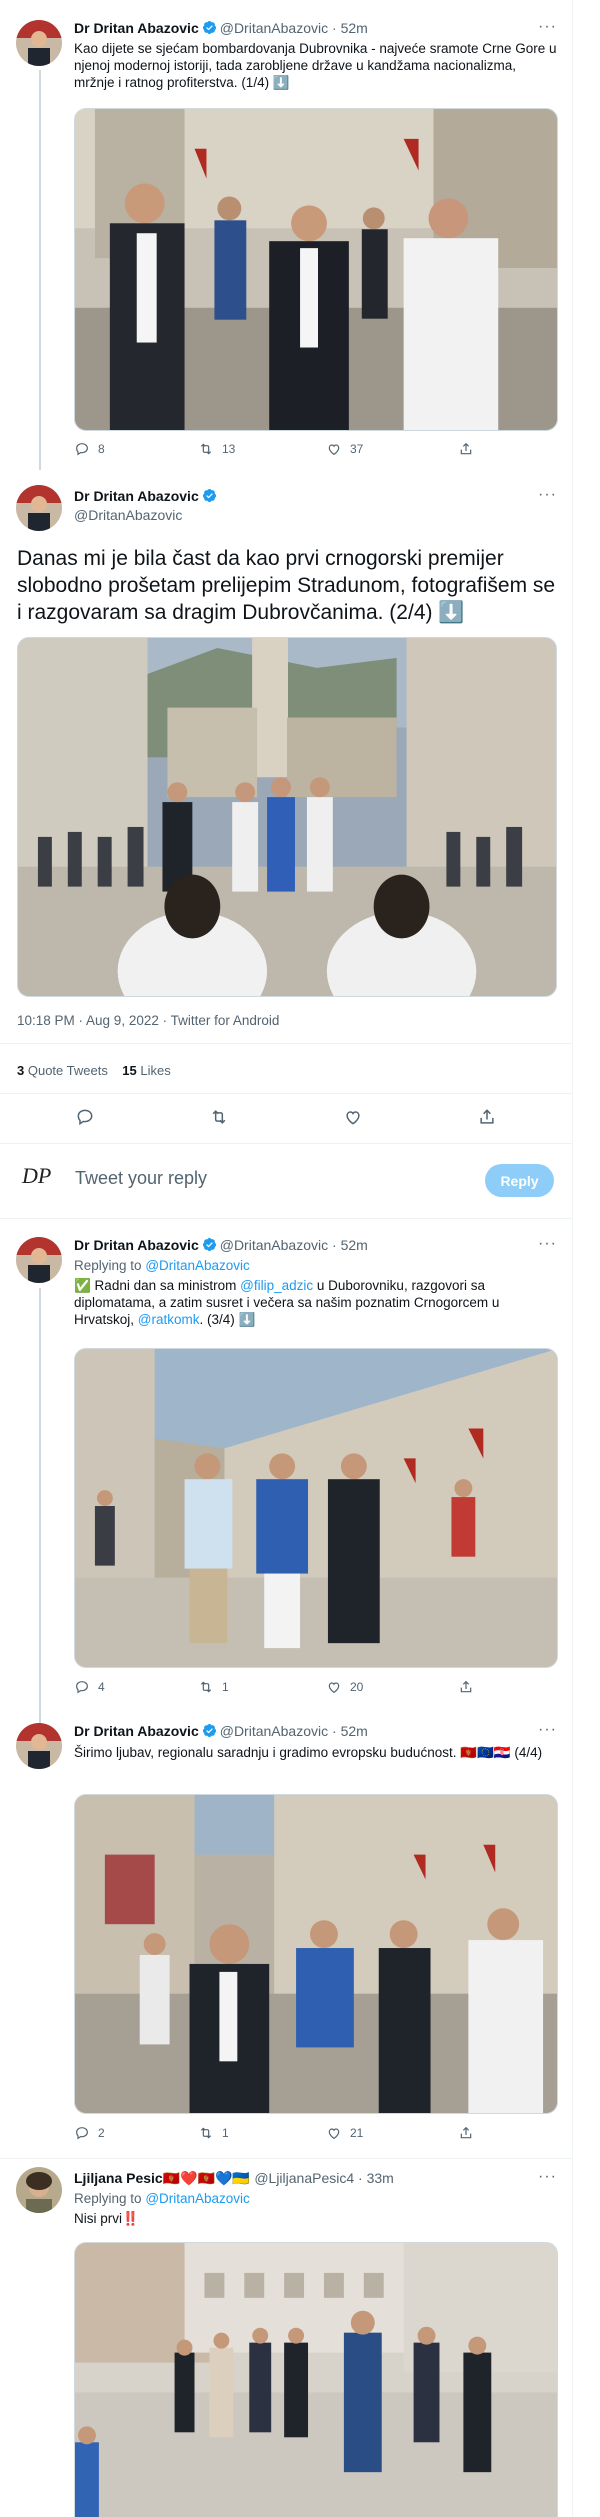  Describe the element at coordinates (20, 1070) in the screenshot. I see `quote-count: 3` at that location.